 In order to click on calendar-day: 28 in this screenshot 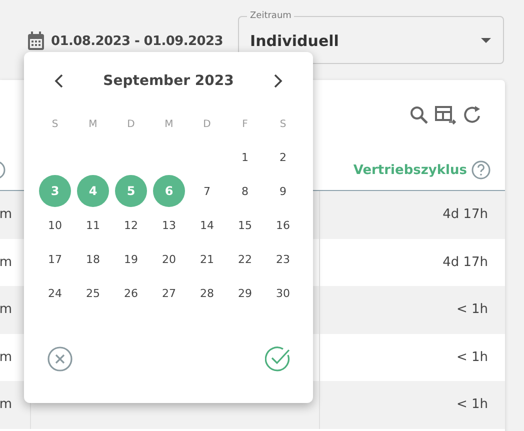, I will do `click(207, 293)`.